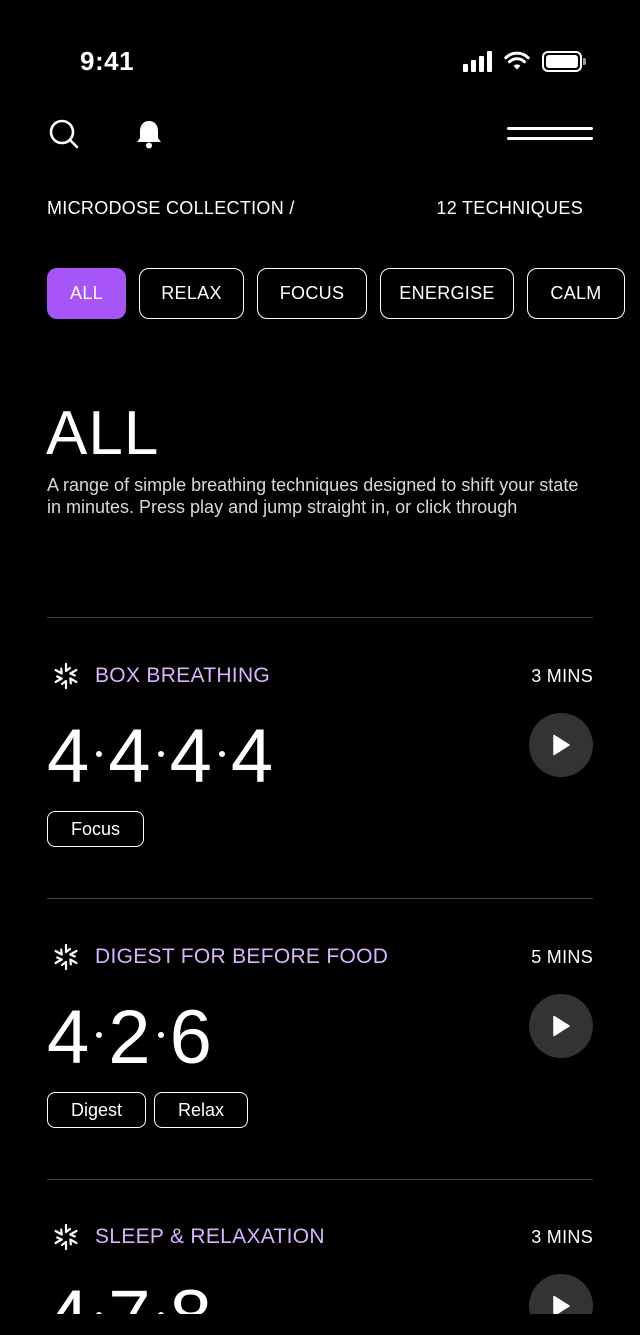  I want to click on pattern-count: 7, so click(129, 1294).